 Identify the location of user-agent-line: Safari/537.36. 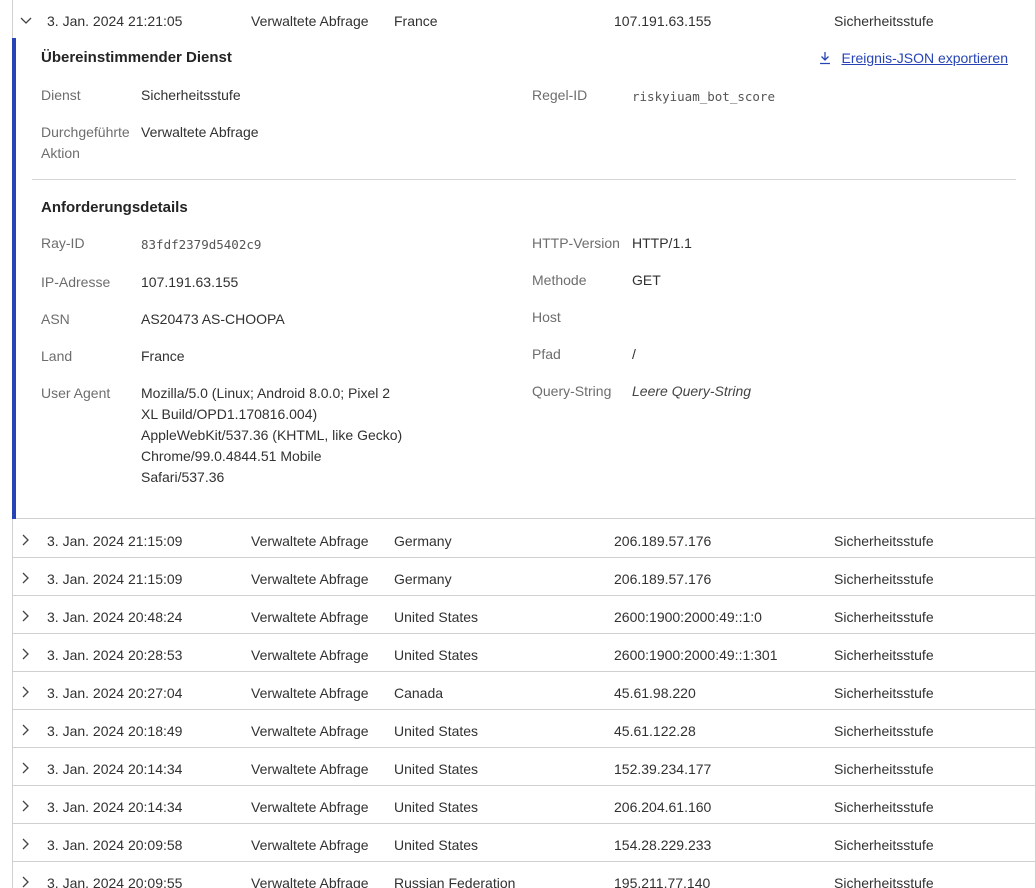
(183, 477).